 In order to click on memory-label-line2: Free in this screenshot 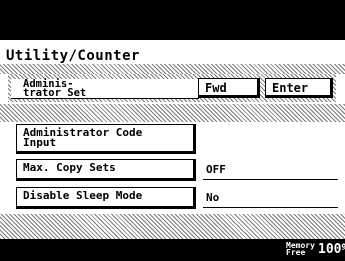, I will do `click(296, 252)`.